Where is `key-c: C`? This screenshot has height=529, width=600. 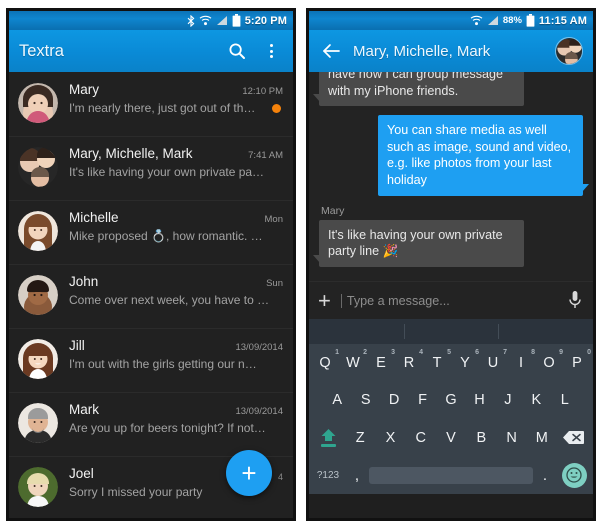 key-c: C is located at coordinates (421, 438).